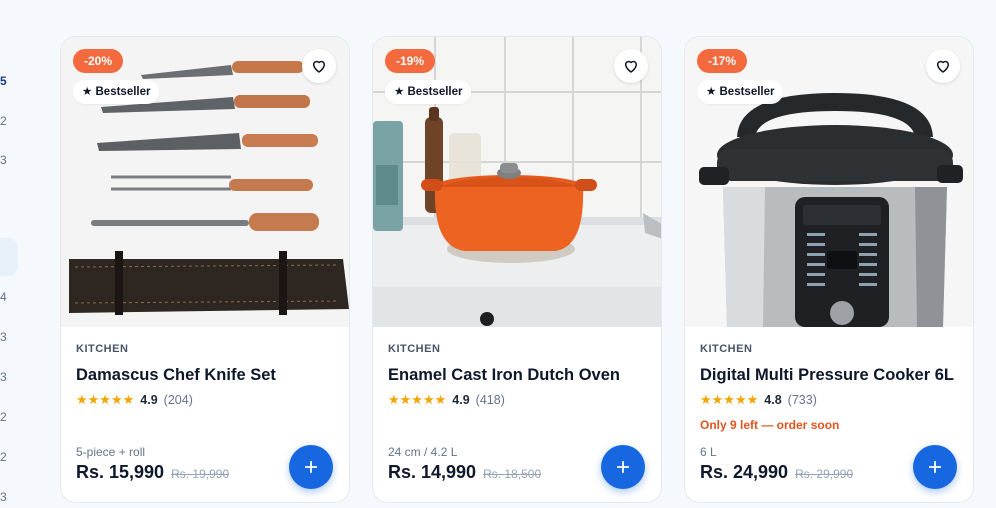 The width and height of the screenshot is (996, 508). I want to click on rating-score: 4.8, so click(773, 400).